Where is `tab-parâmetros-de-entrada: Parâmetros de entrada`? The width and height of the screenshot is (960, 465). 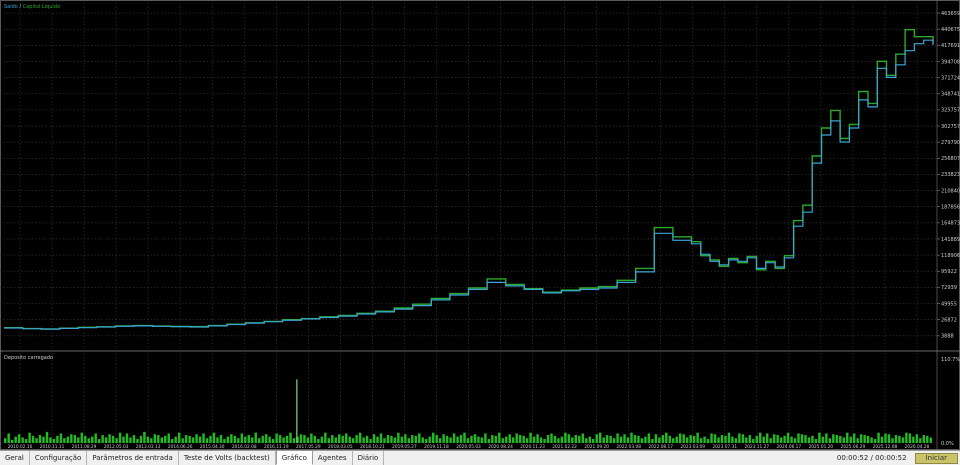
tab-parâmetros-de-entrada: Parâmetros de entrada is located at coordinates (133, 458).